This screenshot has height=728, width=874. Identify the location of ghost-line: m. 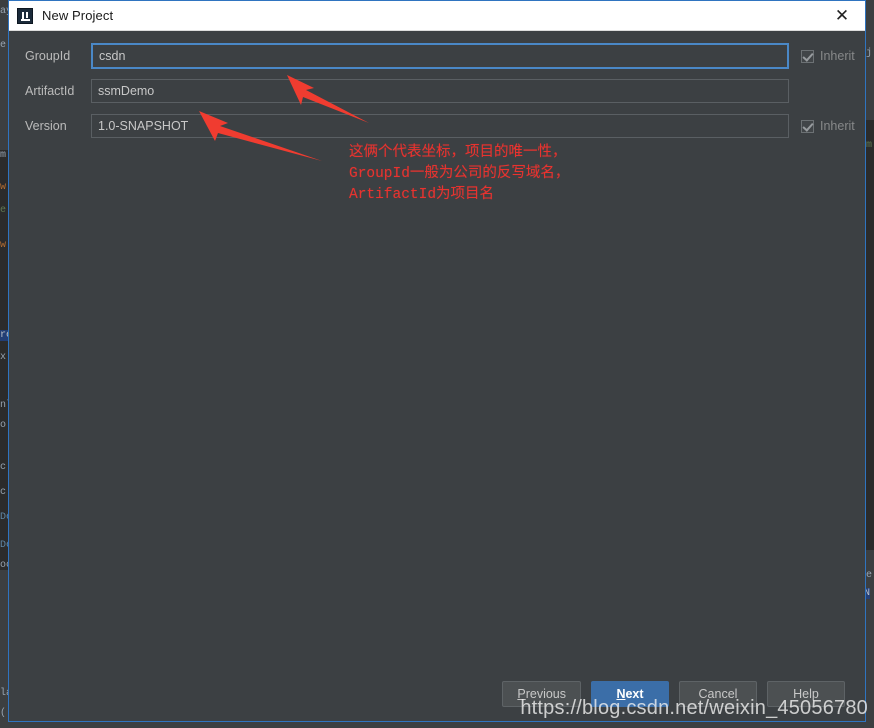
(3, 155).